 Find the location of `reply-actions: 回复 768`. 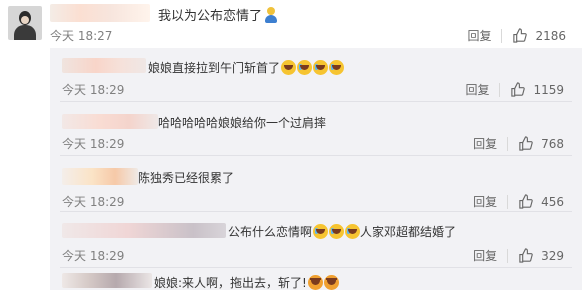

reply-actions: 回复 768 is located at coordinates (518, 143).